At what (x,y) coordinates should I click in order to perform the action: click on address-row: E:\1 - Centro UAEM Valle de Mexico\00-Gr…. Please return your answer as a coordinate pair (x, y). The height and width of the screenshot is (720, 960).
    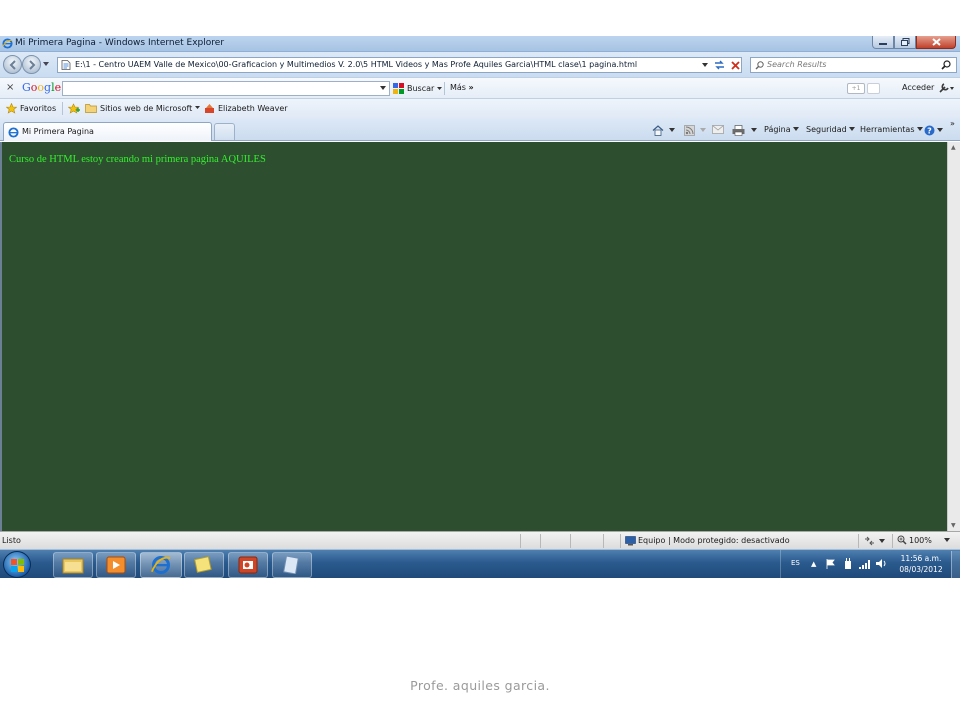
    Looking at the image, I should click on (480, 64).